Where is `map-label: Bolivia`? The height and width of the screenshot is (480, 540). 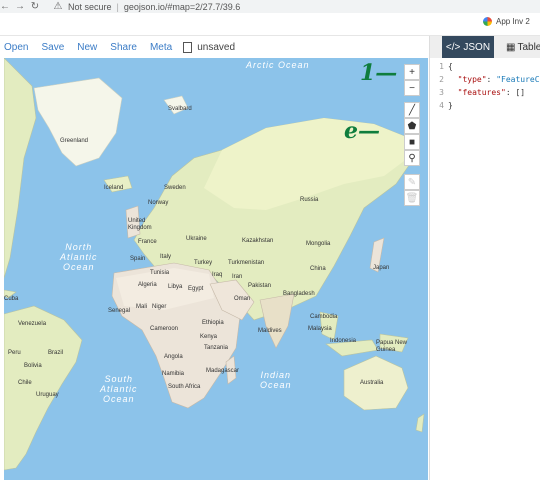 map-label: Bolivia is located at coordinates (33, 366).